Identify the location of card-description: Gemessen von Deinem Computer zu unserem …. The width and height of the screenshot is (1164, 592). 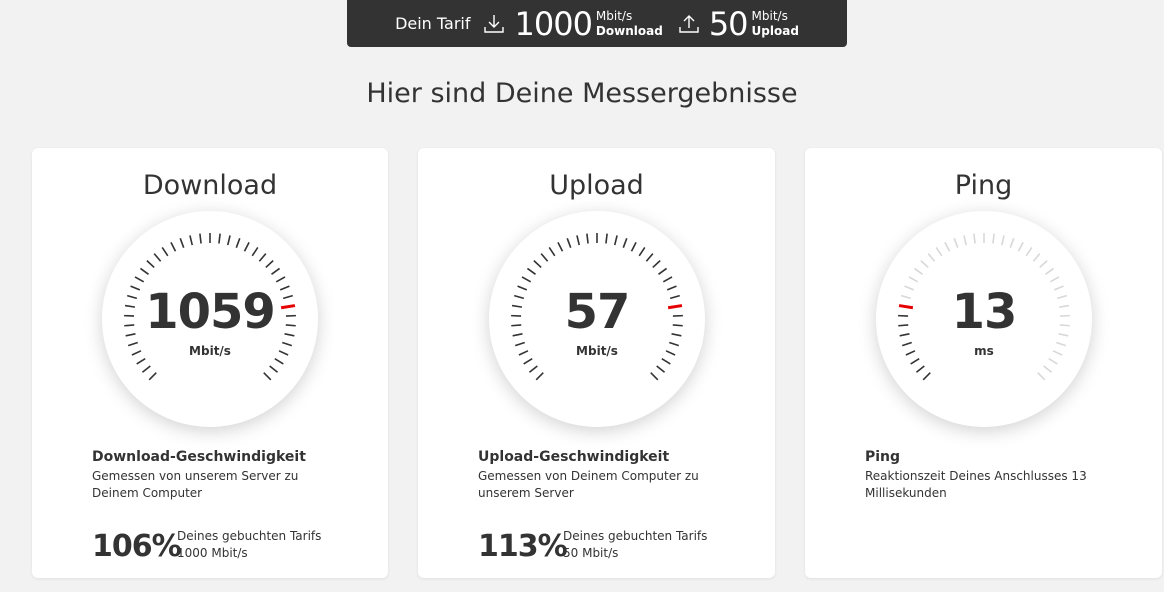
(588, 484).